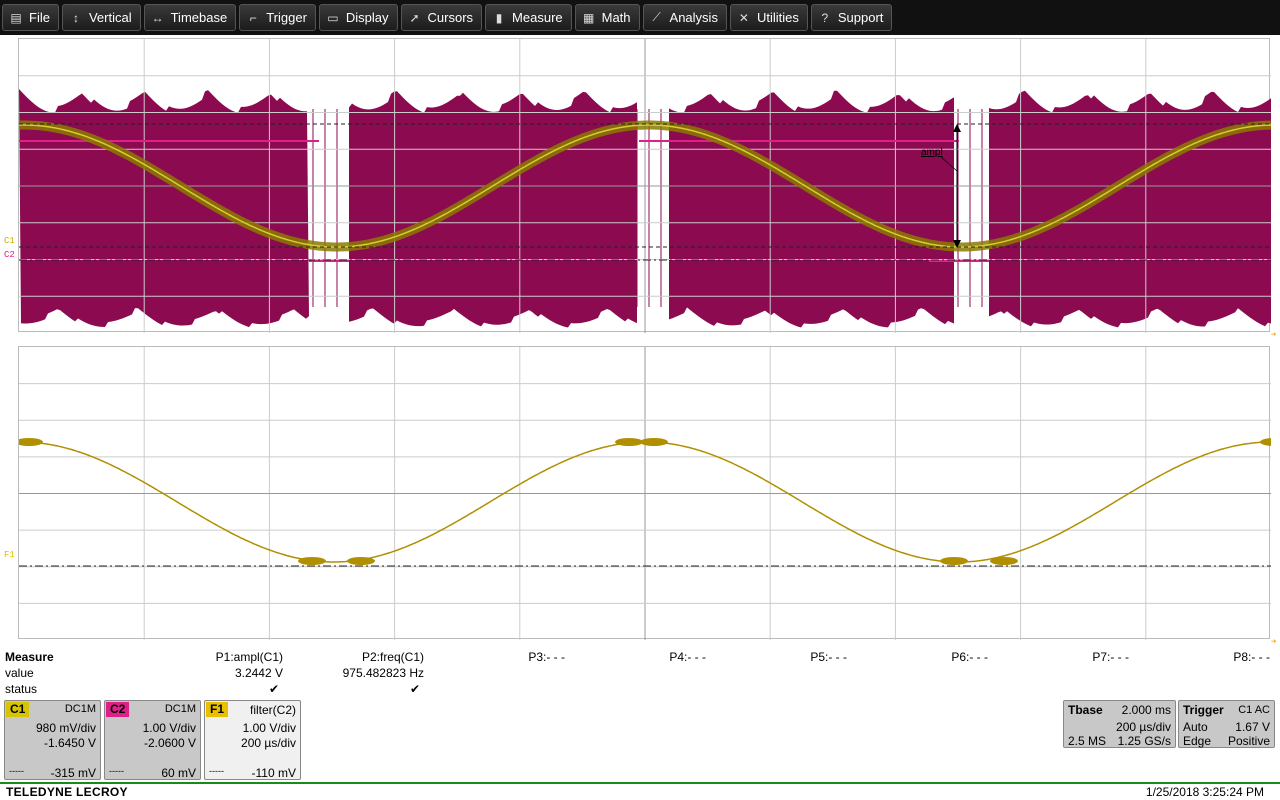  I want to click on c2-descriptor: C2 DC1M 1.00 V/div -2.0600 V ----- 60 mV, so click(152, 740).